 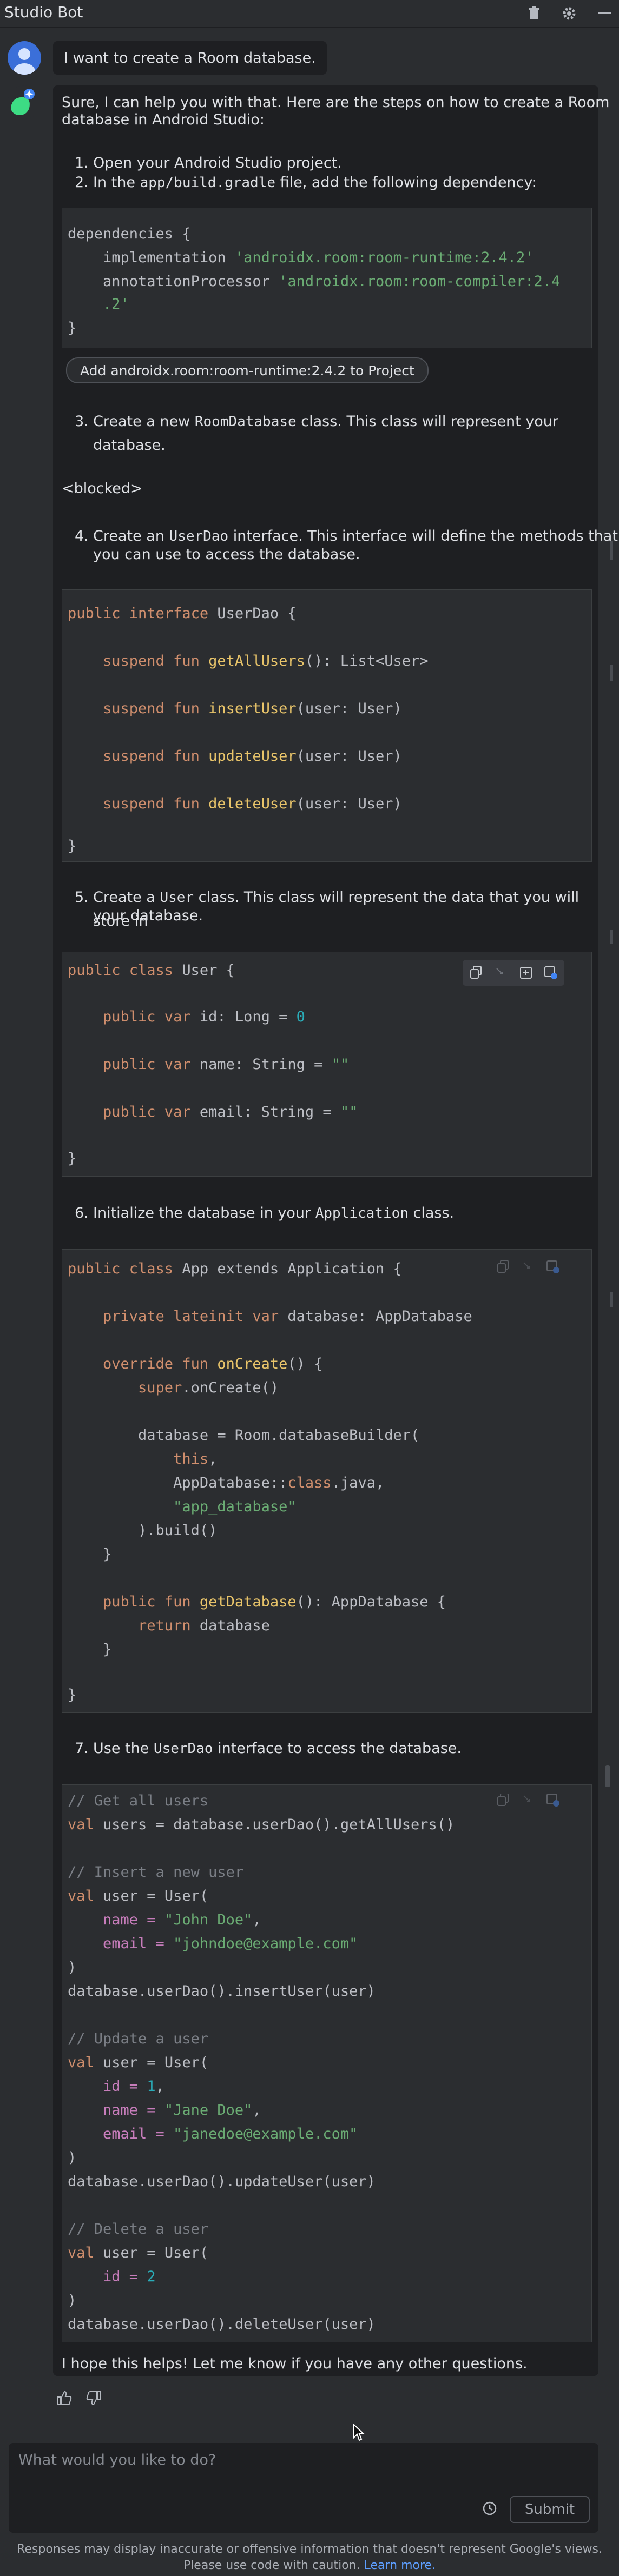 What do you see at coordinates (138, 1800) in the screenshot?
I see `code-line: // Get all users` at bounding box center [138, 1800].